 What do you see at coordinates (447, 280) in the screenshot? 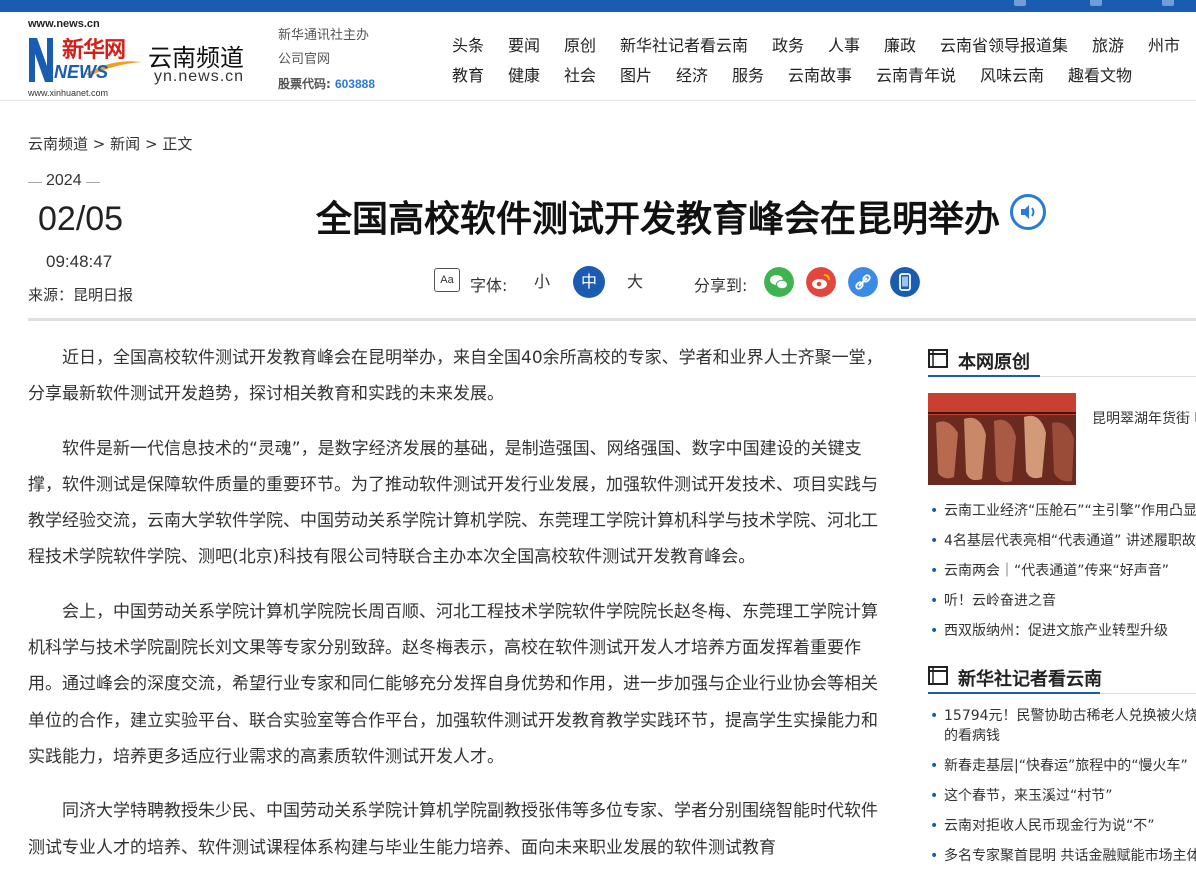
I see `font-size-icon: Aa` at bounding box center [447, 280].